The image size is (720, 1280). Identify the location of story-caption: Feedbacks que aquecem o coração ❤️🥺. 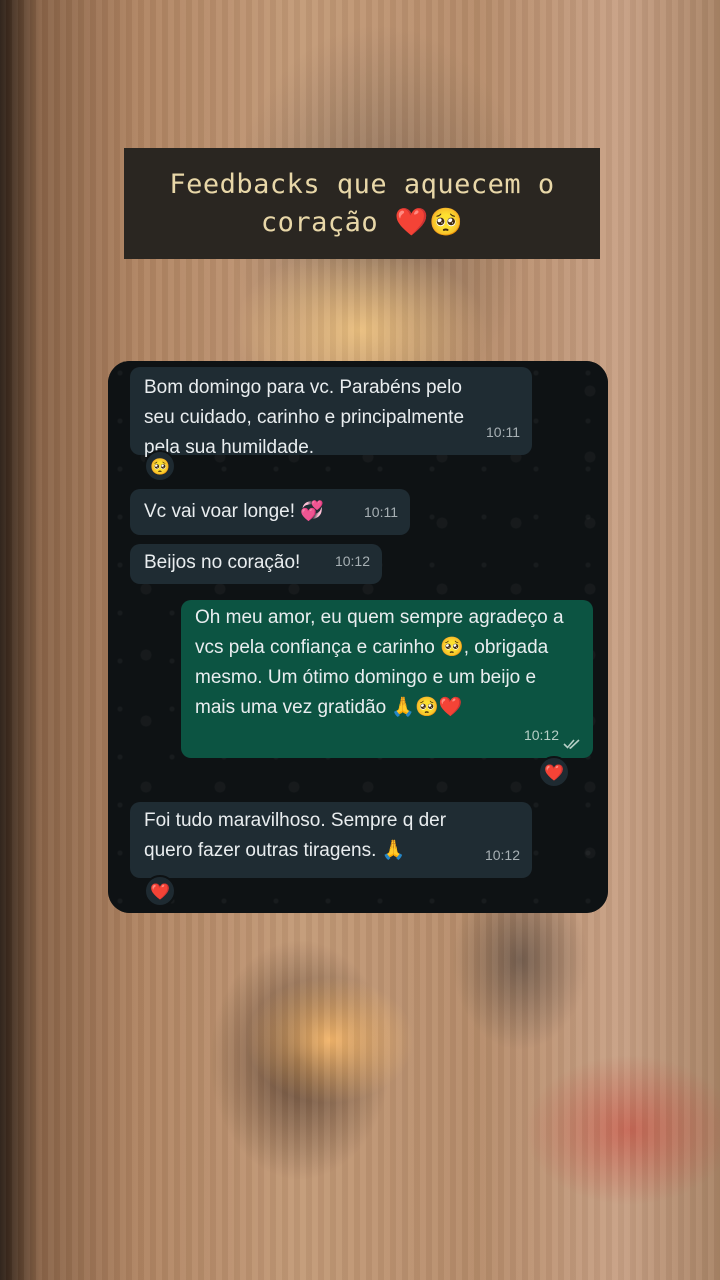
(362, 203).